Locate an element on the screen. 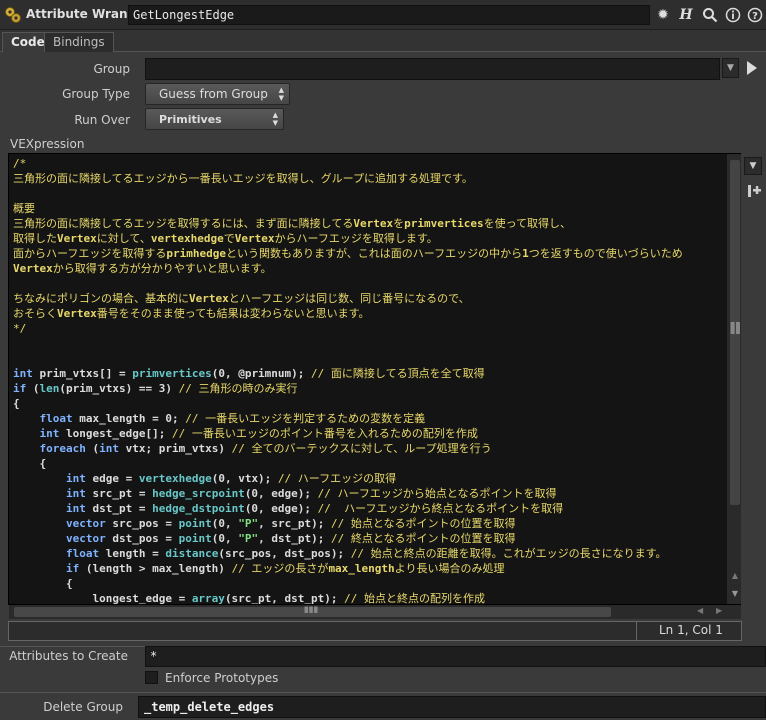 This screenshot has width=766, height=720. select-arrow-icon is located at coordinates (752, 68).